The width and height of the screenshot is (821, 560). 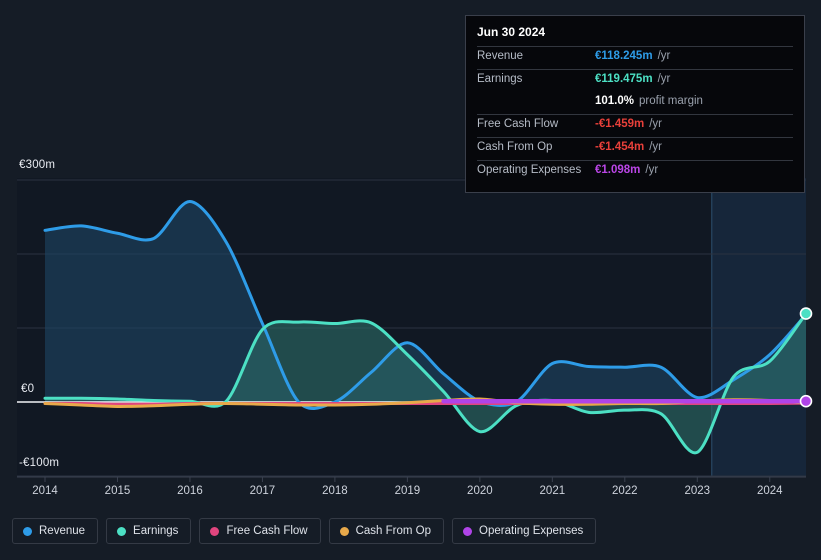 What do you see at coordinates (624, 56) in the screenshot?
I see `tooltip-row-value: €118.245m` at bounding box center [624, 56].